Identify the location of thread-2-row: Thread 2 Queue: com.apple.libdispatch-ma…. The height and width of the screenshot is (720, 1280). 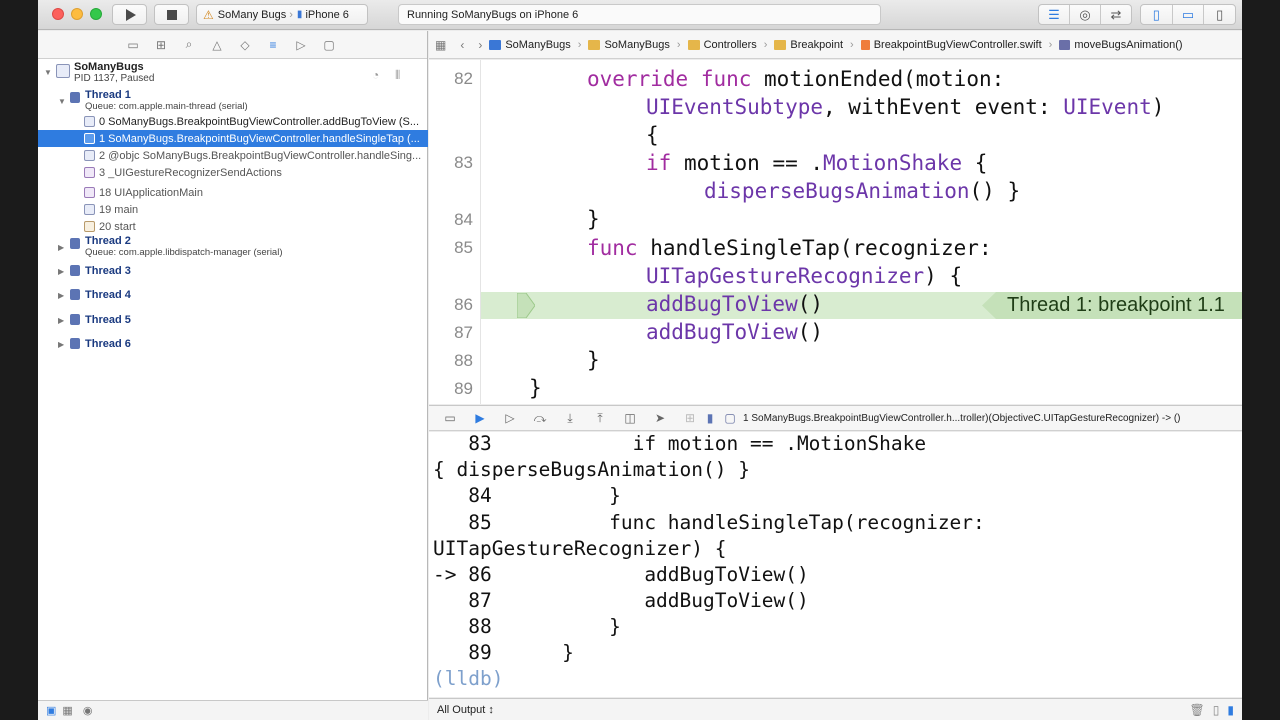
(265, 247).